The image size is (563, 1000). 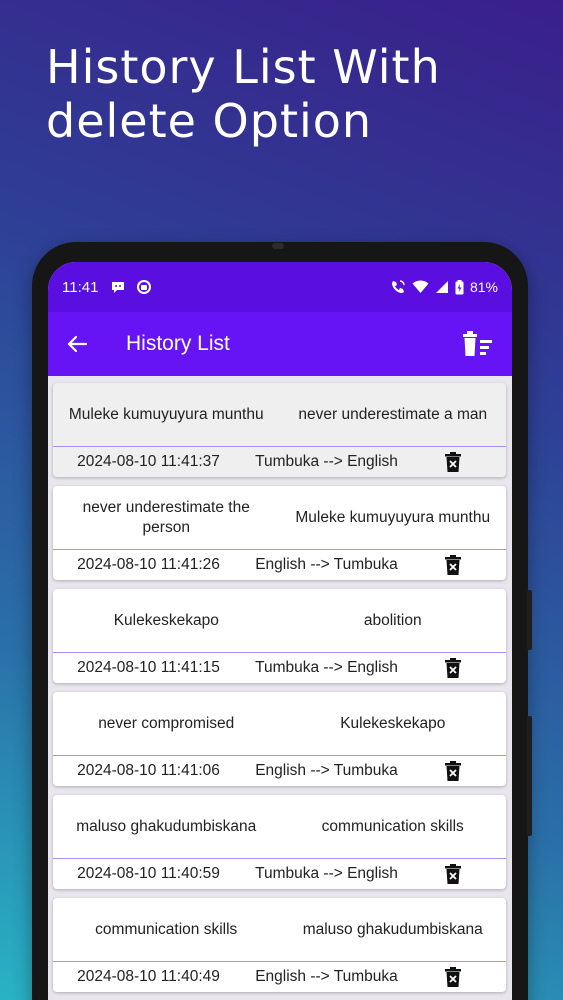 What do you see at coordinates (80, 287) in the screenshot?
I see `status-time: 11:41` at bounding box center [80, 287].